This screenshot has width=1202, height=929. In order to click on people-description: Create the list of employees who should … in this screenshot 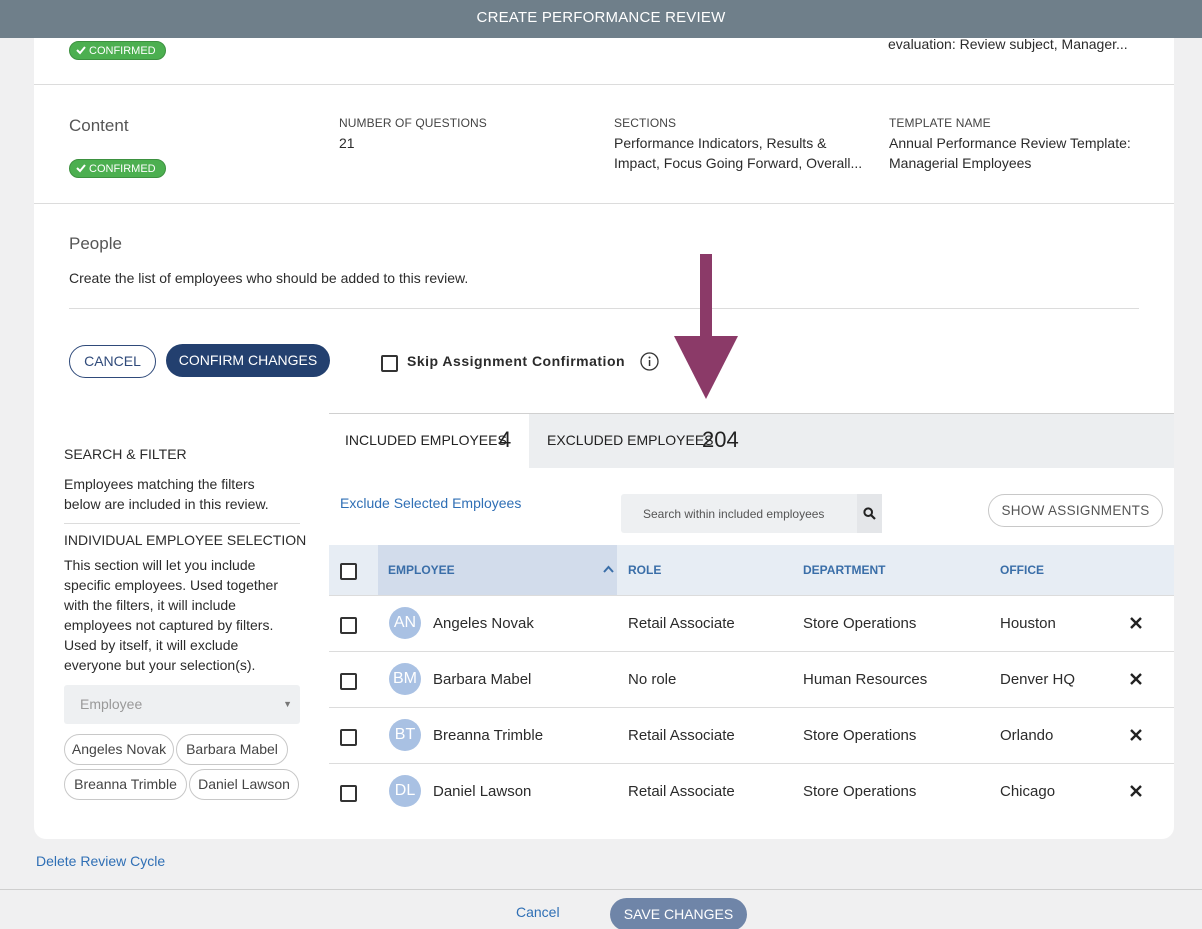, I will do `click(269, 278)`.